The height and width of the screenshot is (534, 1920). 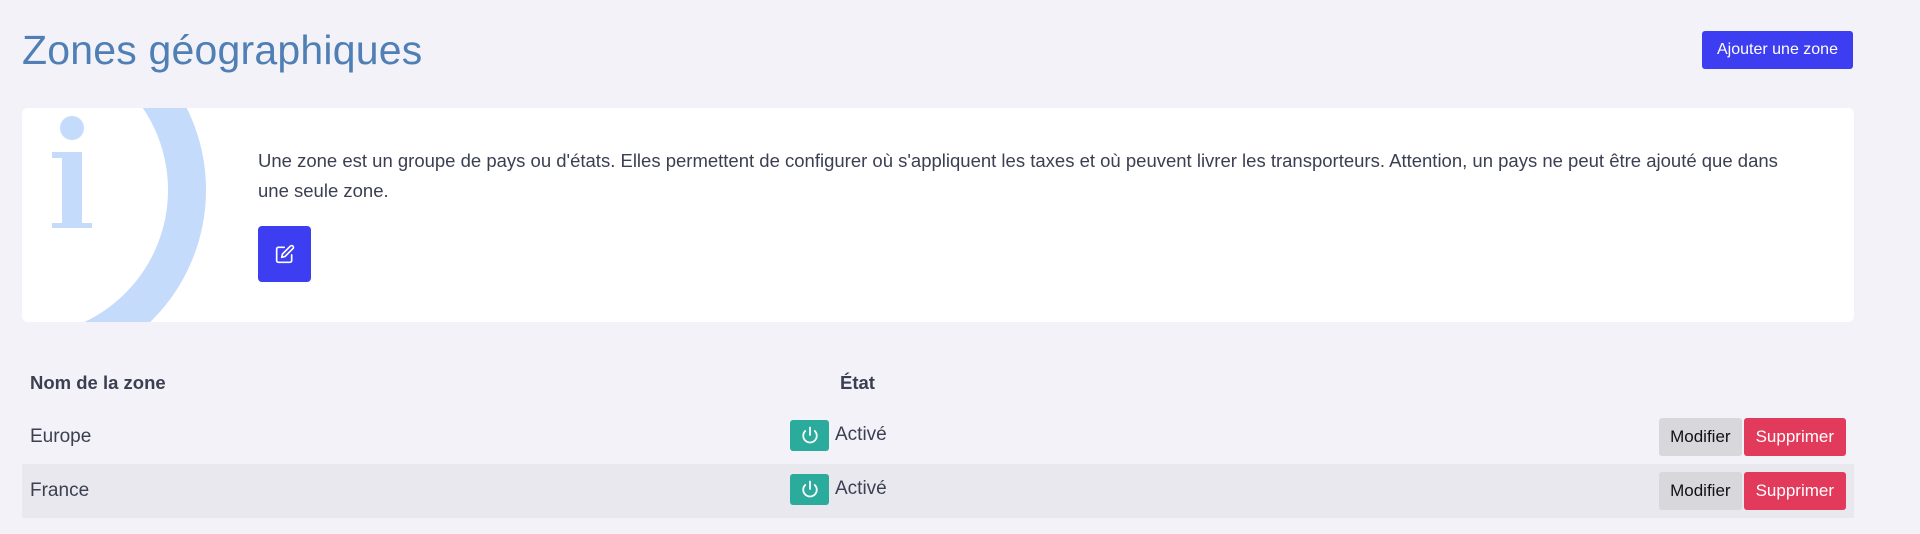 I want to click on edit-icon, so click(x=284, y=254).